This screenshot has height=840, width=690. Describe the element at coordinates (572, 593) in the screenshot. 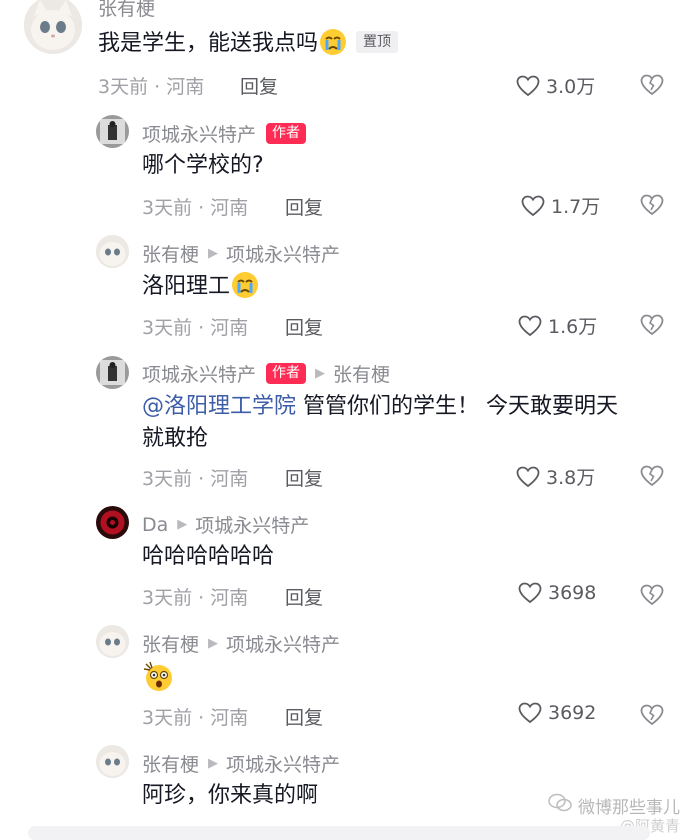

I see `like-count: 3698` at that location.